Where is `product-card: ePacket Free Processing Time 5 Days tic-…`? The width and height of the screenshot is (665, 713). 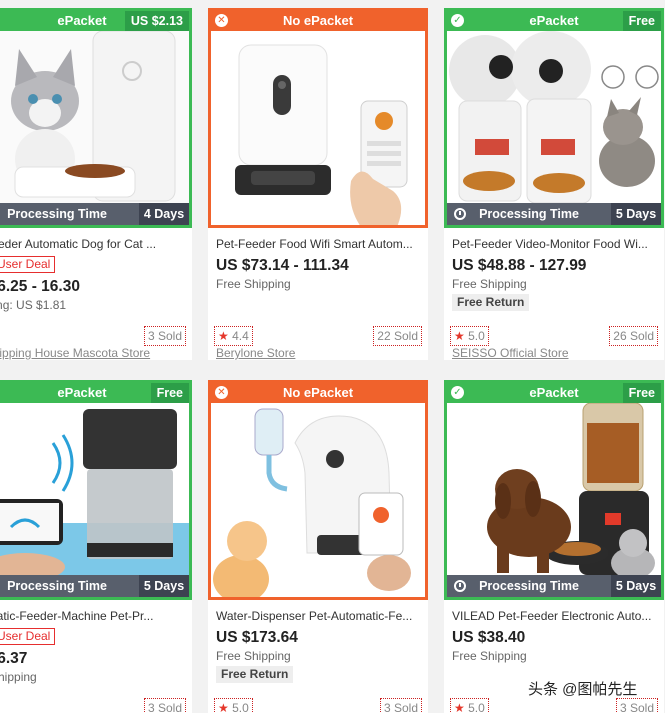 product-card: ePacket Free Processing Time 5 Days tic-… is located at coordinates (96, 546).